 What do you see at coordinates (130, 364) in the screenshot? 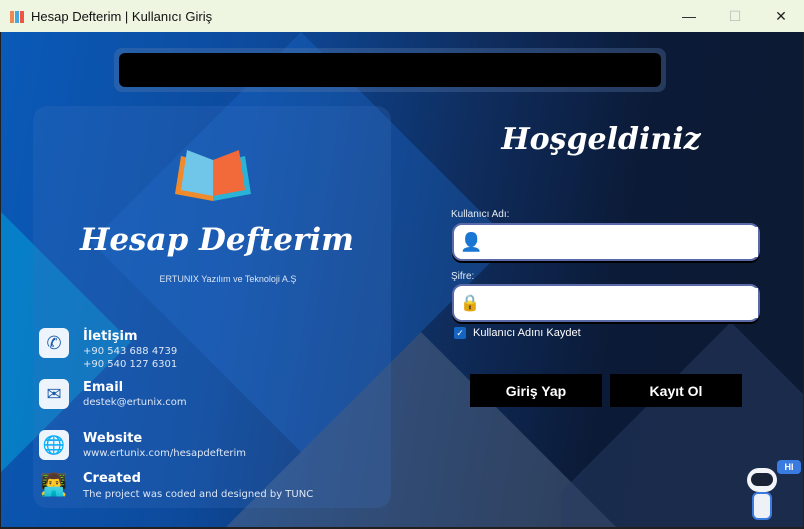
I see `phone-2: +90 540 127 6301` at bounding box center [130, 364].